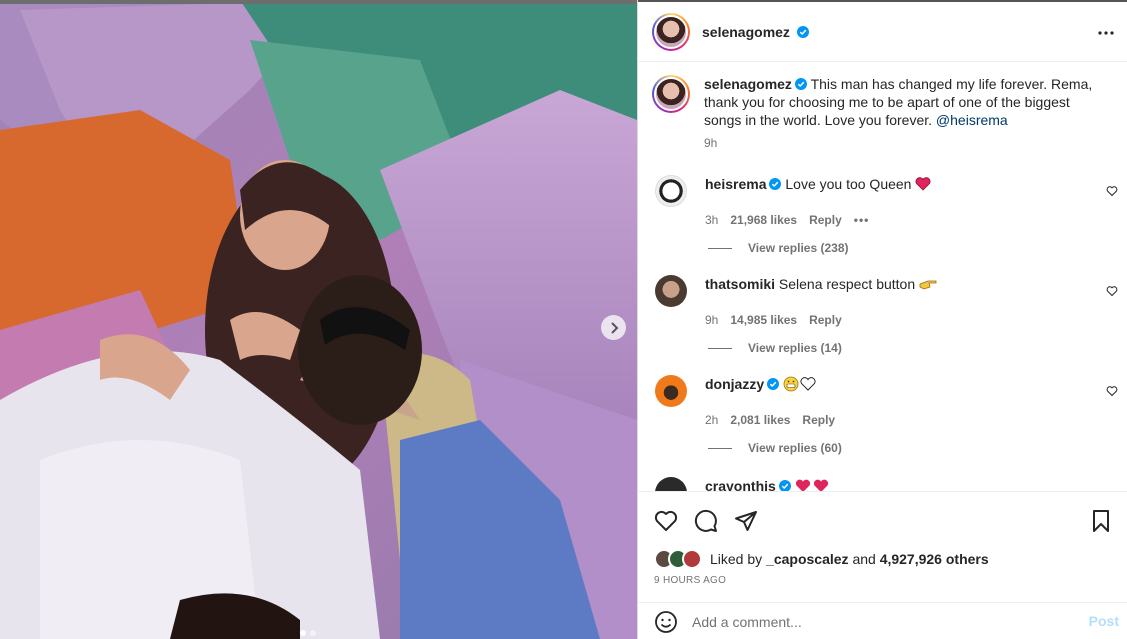  Describe the element at coordinates (887, 401) in the screenshot. I see `comment-item: donjazzy 2h 2,081 likes Reply` at that location.